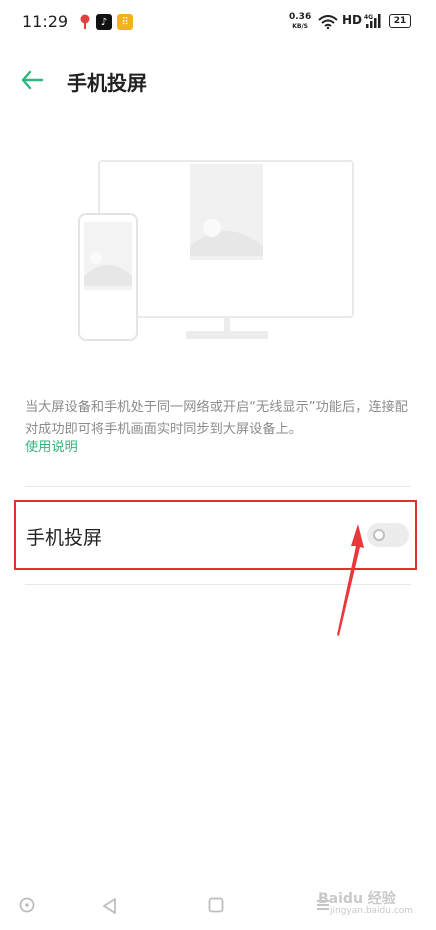  Describe the element at coordinates (350, 580) in the screenshot. I see `annotation-arrow` at that location.